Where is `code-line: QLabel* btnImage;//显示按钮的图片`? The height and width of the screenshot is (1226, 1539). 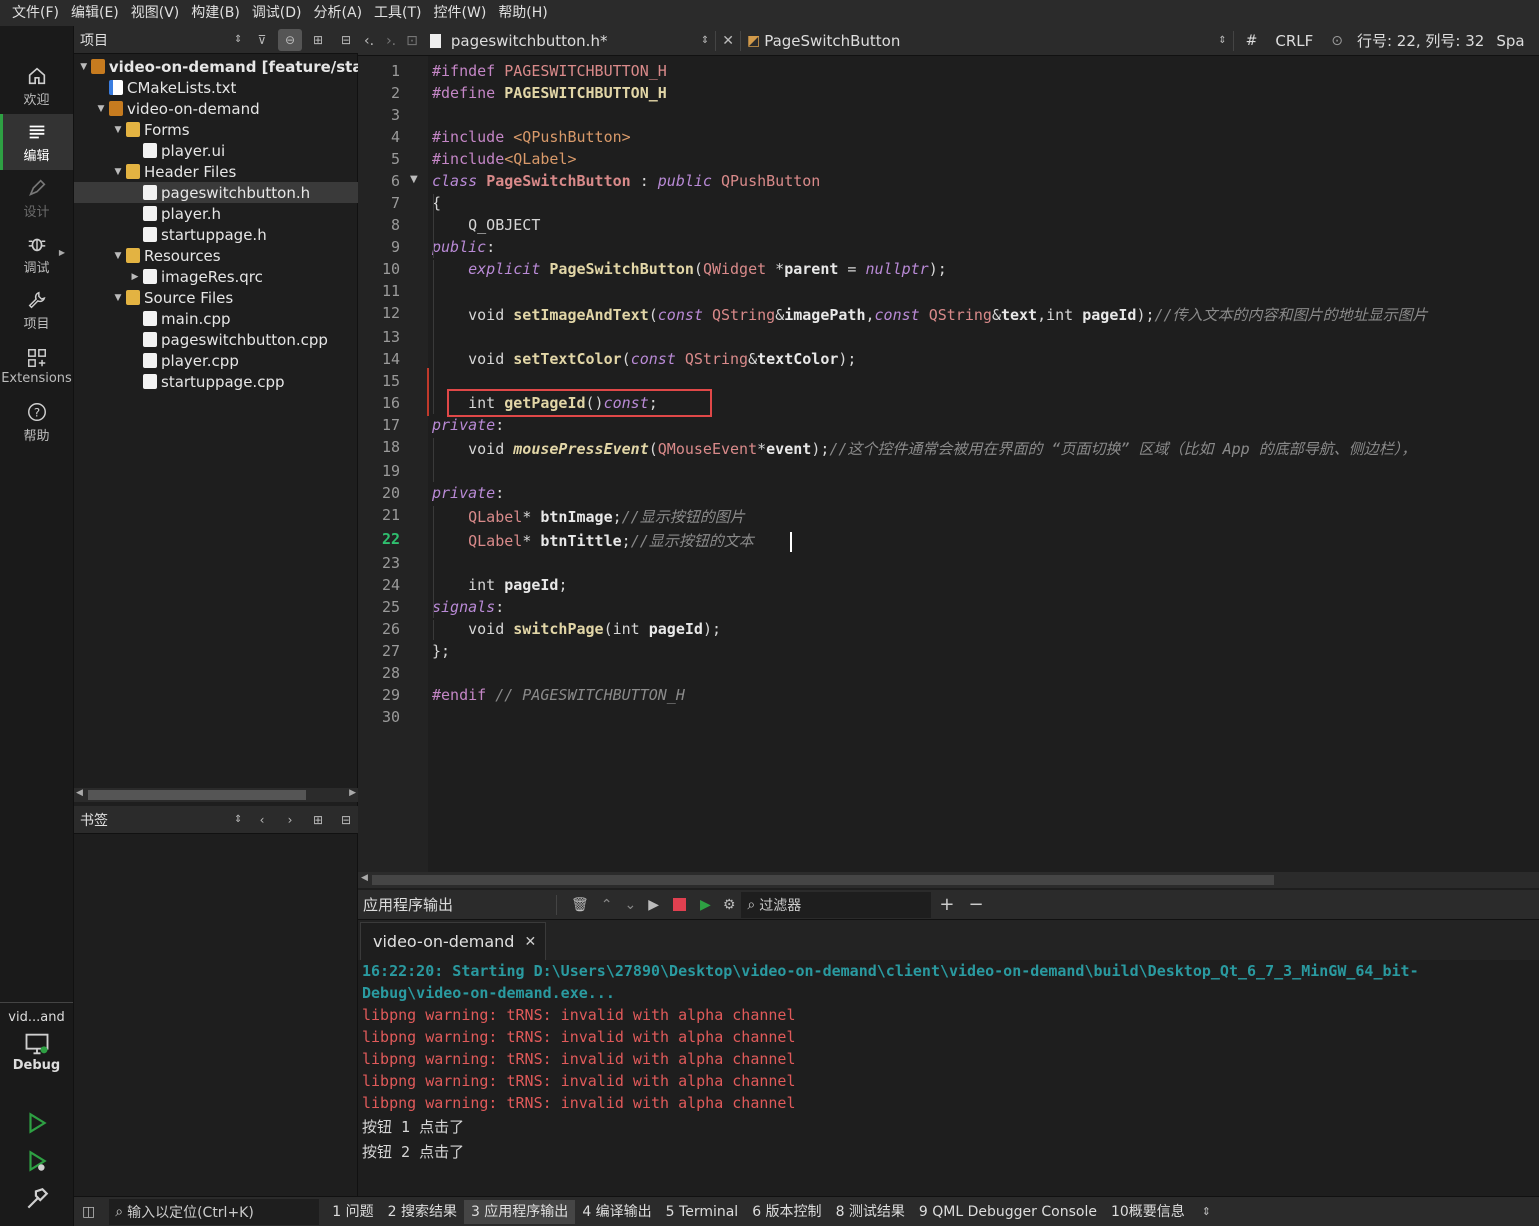
code-line: QLabel* btnImage;//显示按钮的图片 is located at coordinates (588, 516).